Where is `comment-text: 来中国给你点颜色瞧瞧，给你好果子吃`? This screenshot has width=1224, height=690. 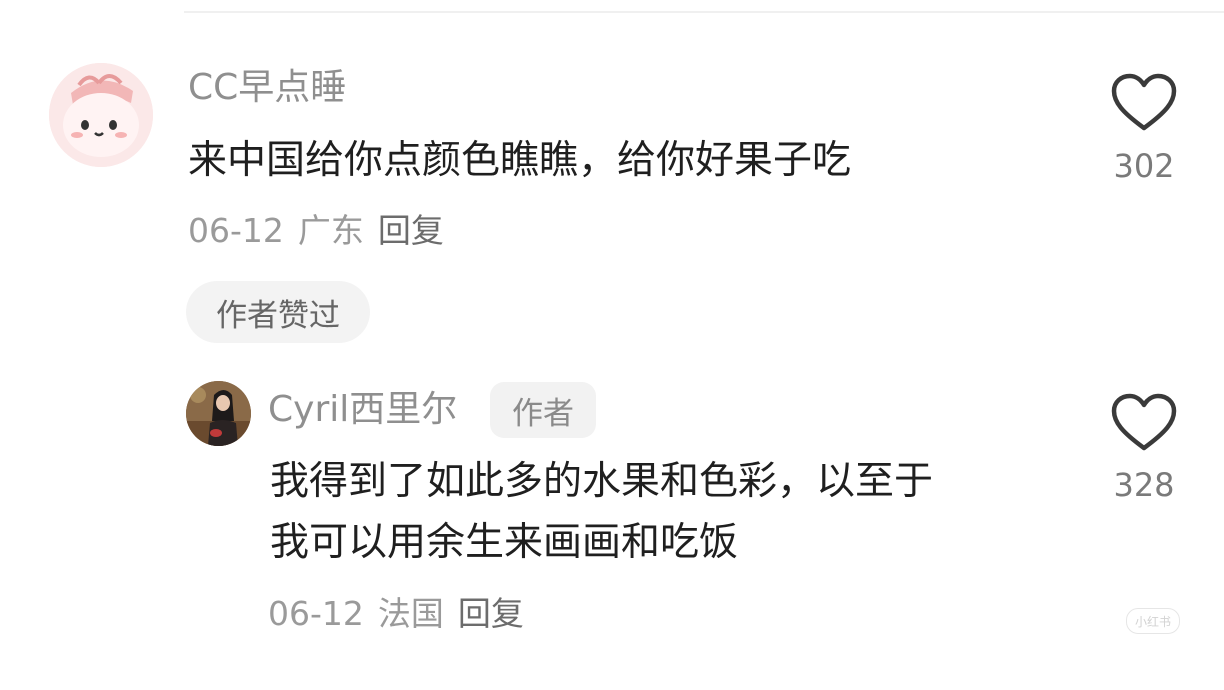
comment-text: 来中国给你点颜色瞧瞧，给你好果子吃 is located at coordinates (520, 160).